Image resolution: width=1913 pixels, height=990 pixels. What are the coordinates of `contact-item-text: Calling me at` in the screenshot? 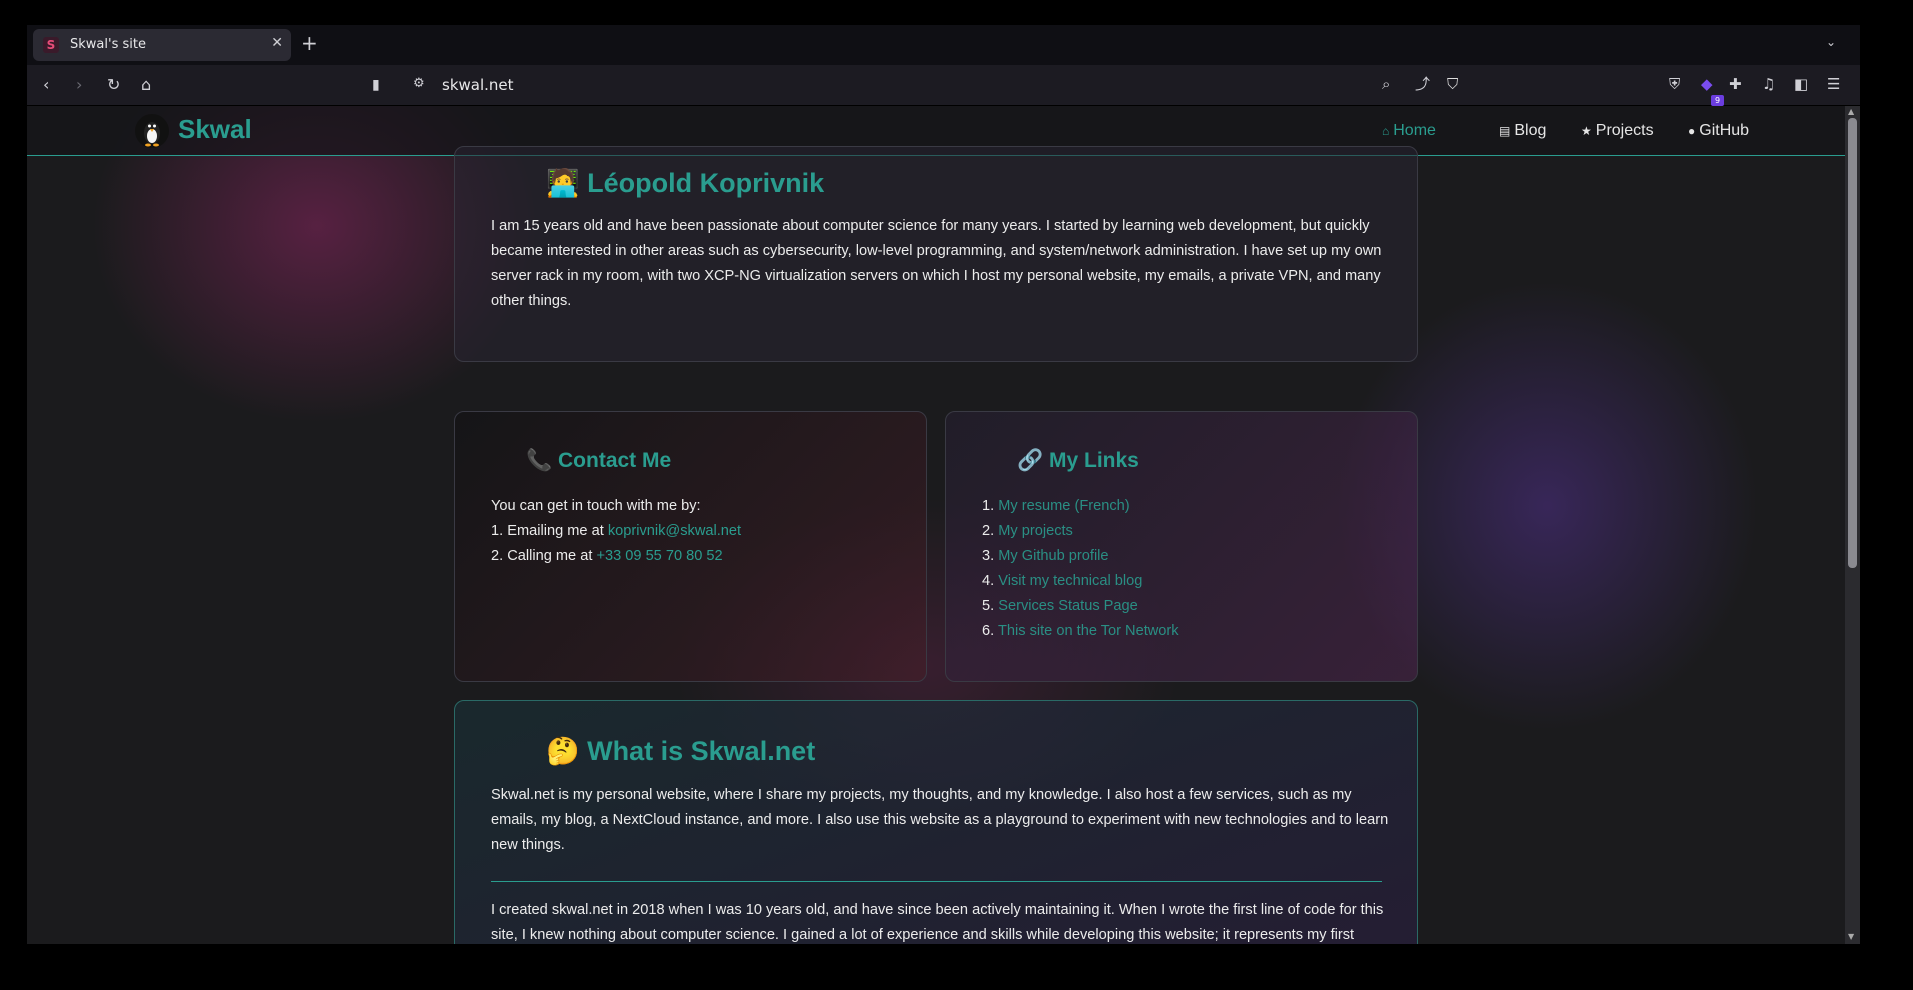 It's located at (550, 556).